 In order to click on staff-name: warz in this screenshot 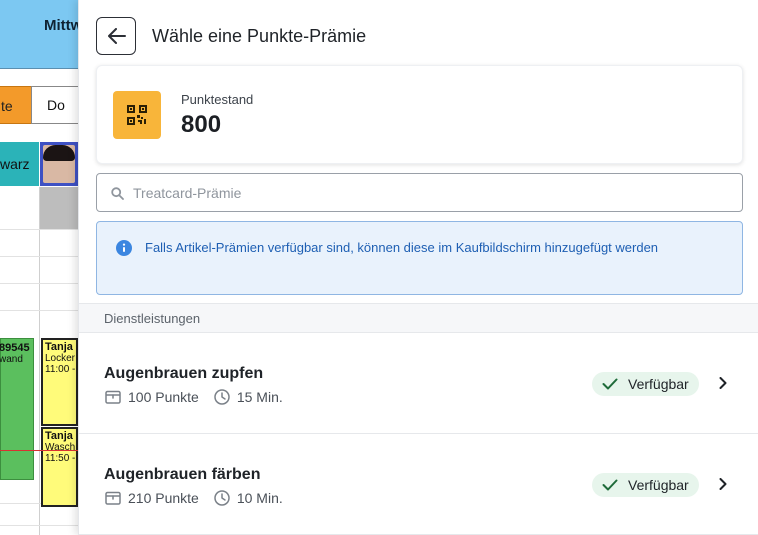, I will do `click(15, 164)`.